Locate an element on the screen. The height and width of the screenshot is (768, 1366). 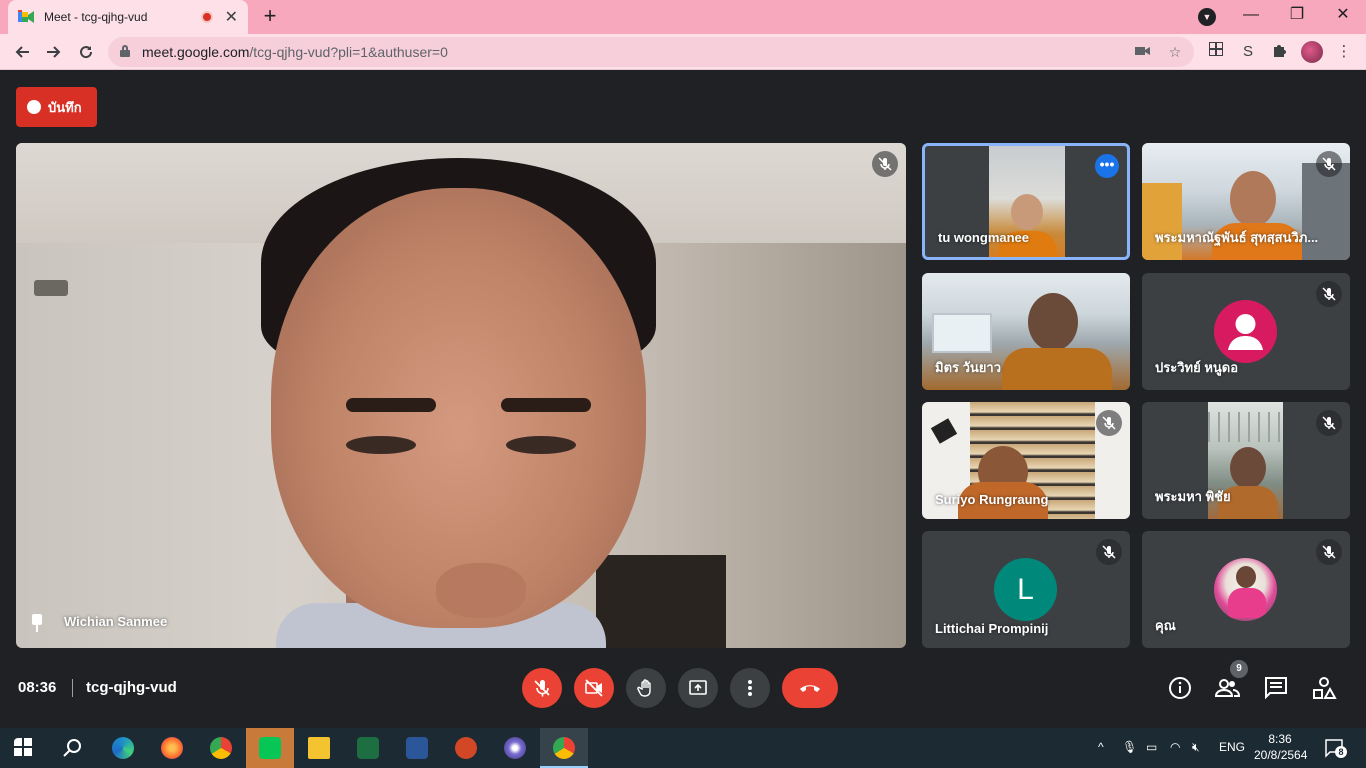
participant-avatar: L is located at coordinates (1025, 589).